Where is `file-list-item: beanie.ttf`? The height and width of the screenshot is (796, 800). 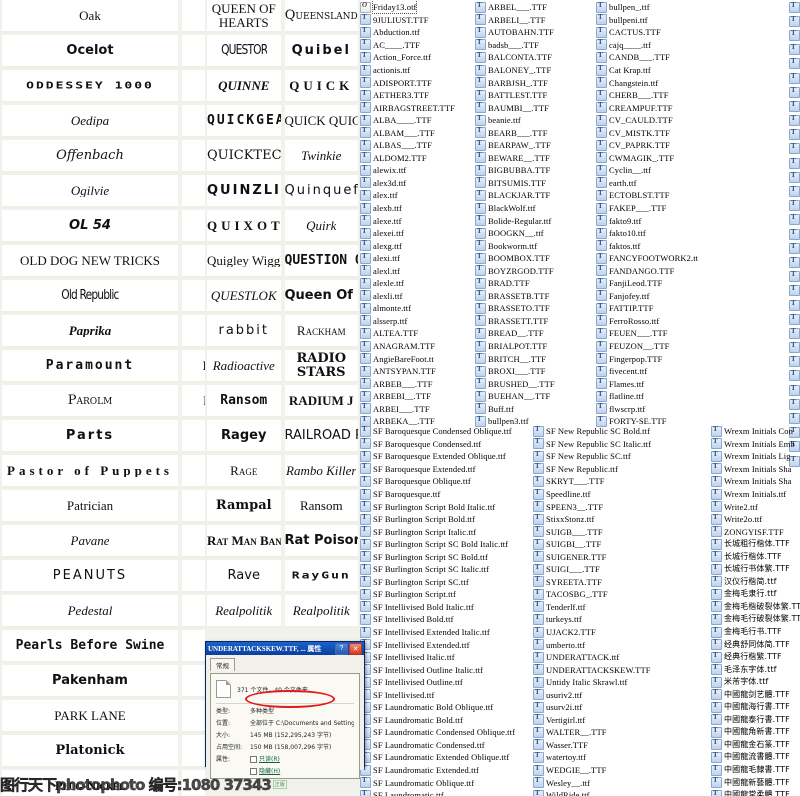 file-list-item: beanie.ttf is located at coordinates (534, 120).